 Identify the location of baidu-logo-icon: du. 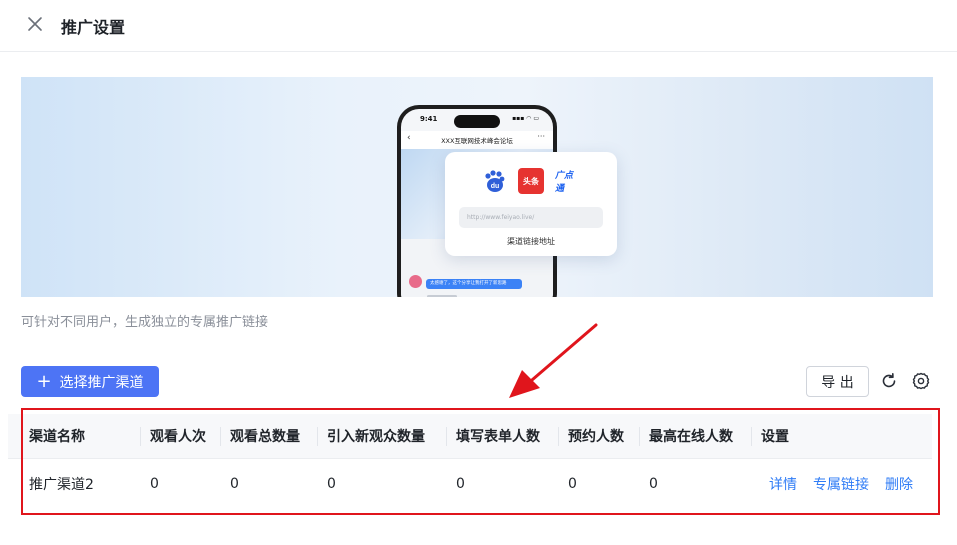
(494, 181).